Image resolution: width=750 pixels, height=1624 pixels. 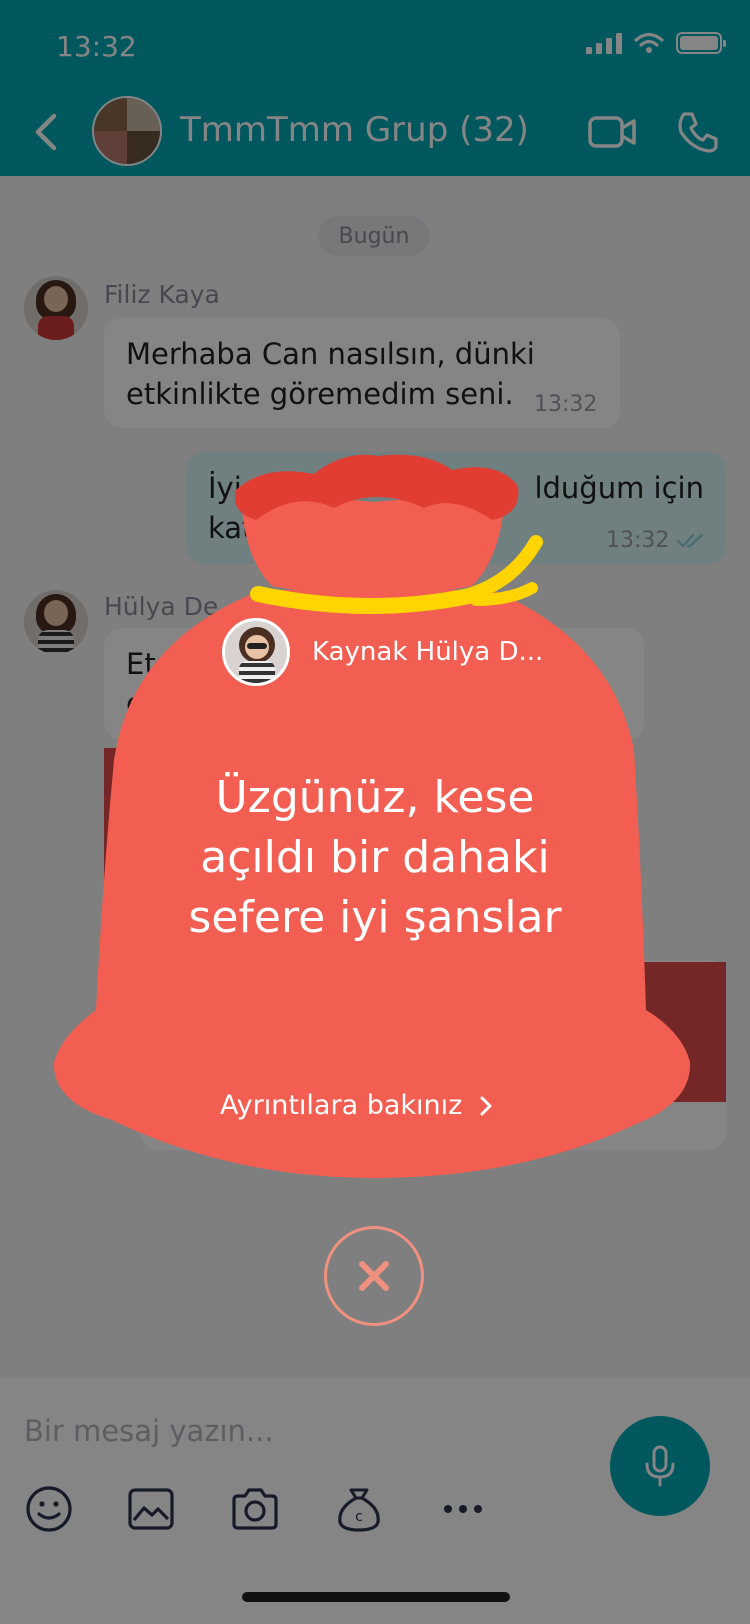 I want to click on close-icon, so click(x=374, y=1276).